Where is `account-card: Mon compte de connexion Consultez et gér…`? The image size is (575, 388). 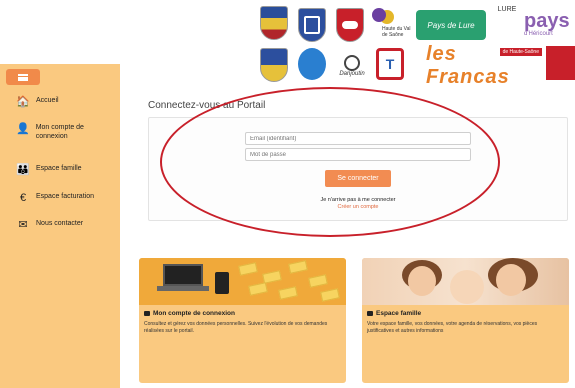
account-card: Mon compte de connexion Consultez et gér… is located at coordinates (242, 320).